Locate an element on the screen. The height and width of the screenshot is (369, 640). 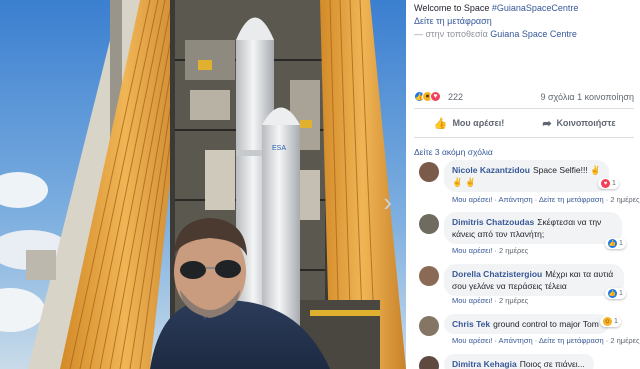
comment-bubble: Nicole Kazantzidou Space Selfie!!! ✌ ✌ ✌ is located at coordinates (526, 176).